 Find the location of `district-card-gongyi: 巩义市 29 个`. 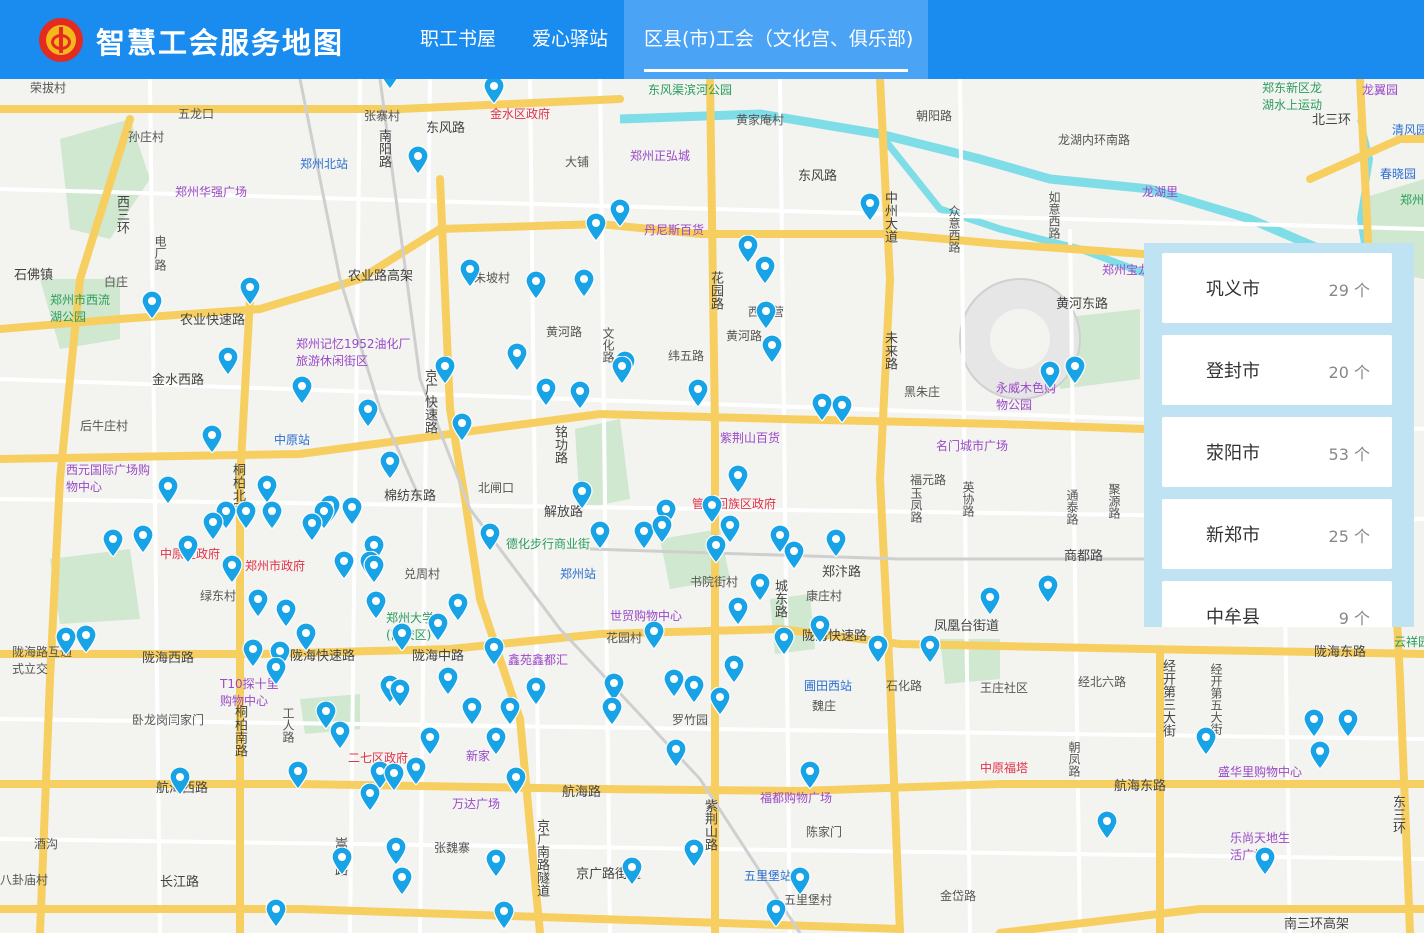

district-card-gongyi: 巩义市 29 个 is located at coordinates (1277, 288).